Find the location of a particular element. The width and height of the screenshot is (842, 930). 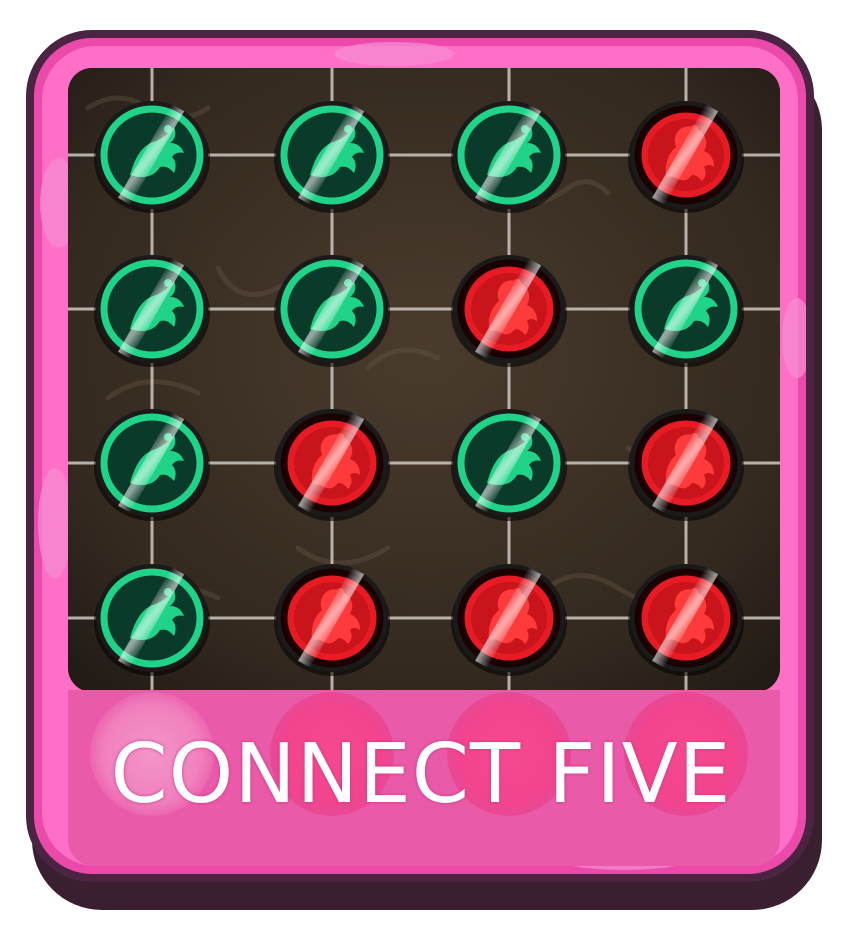

game-title: CONNECT FIVE is located at coordinates (421, 774).